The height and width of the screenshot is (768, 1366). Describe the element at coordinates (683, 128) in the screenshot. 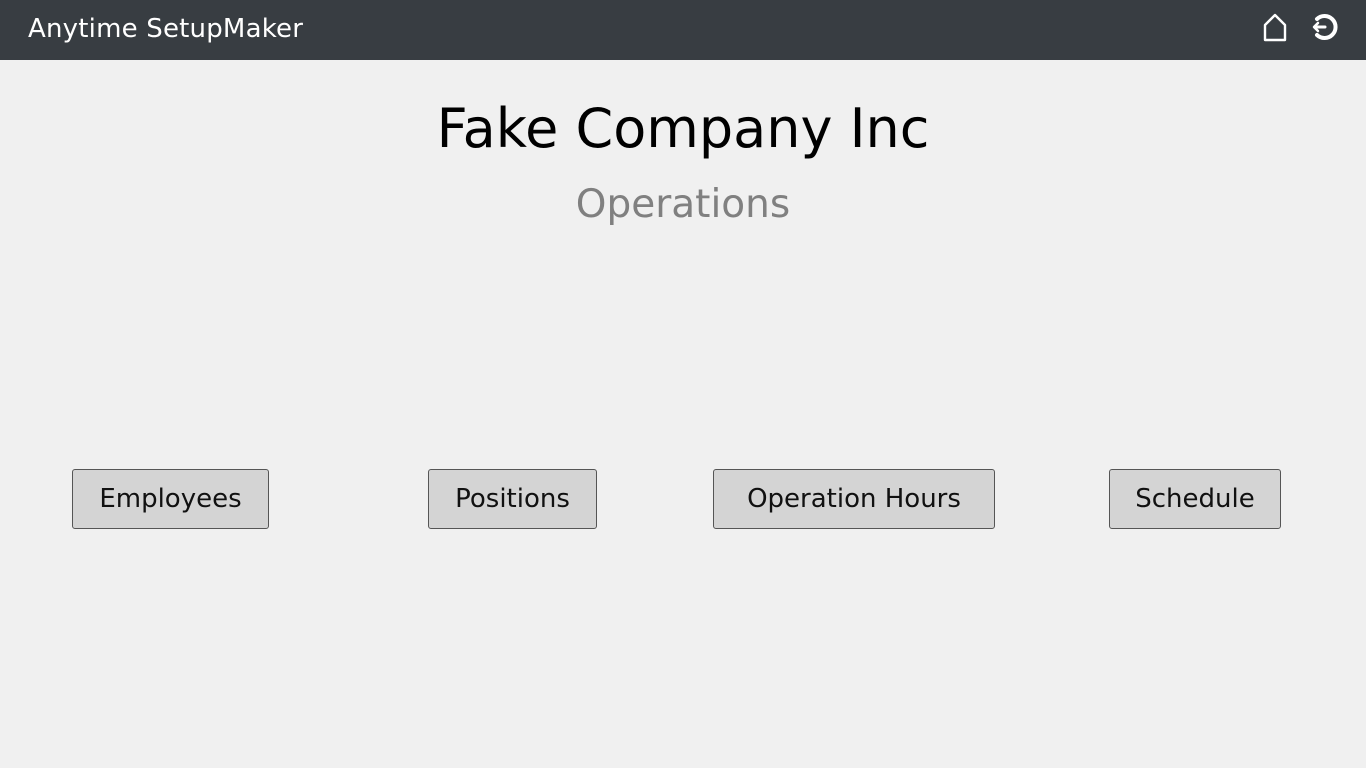

I see `company-name: Fake Company Inc` at that location.